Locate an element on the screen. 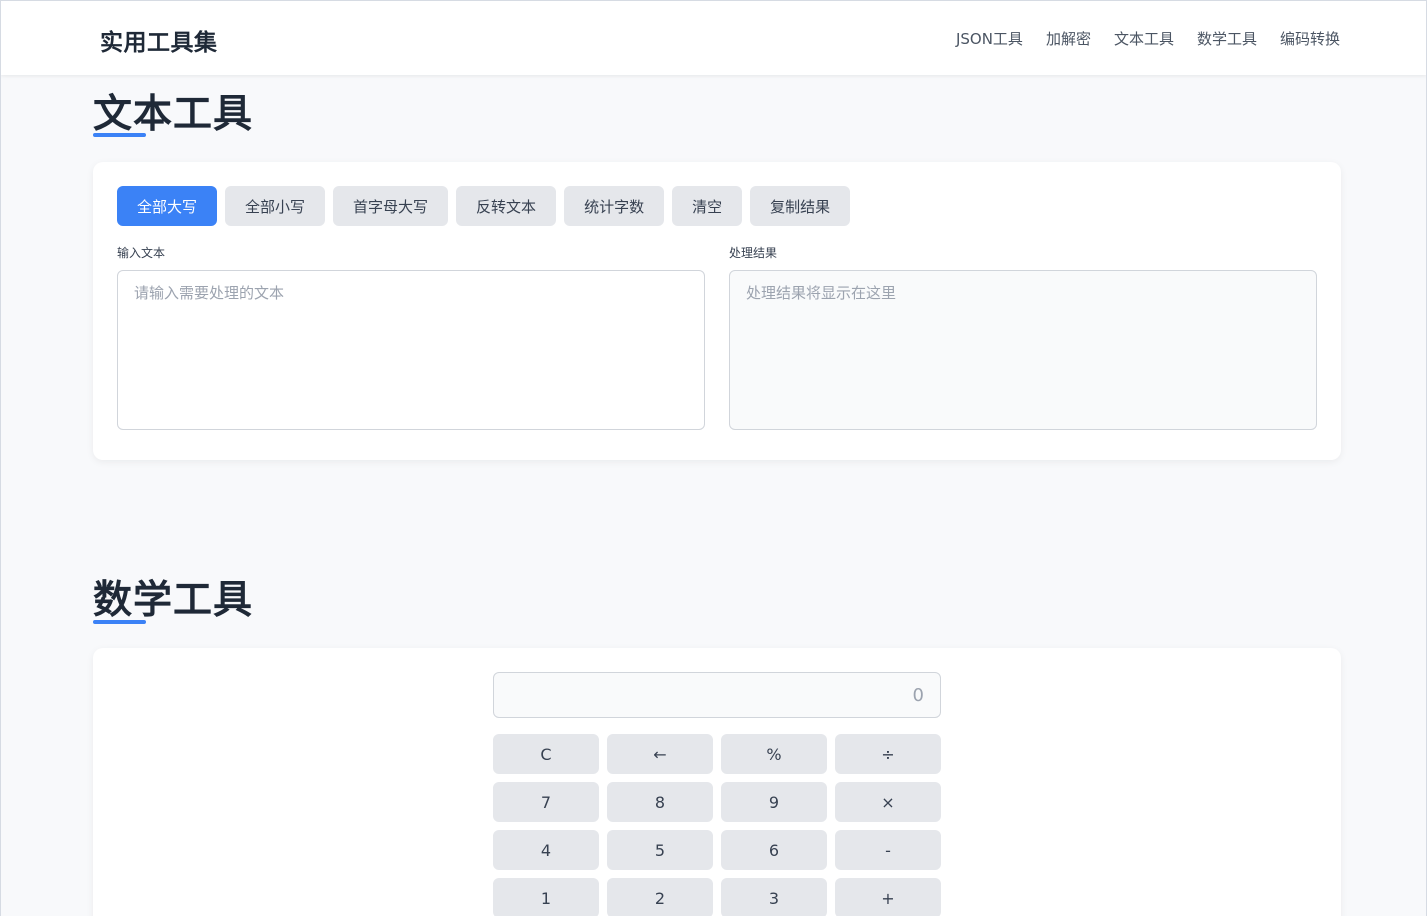 This screenshot has height=916, width=1427. calc-key-clear: C is located at coordinates (546, 754).